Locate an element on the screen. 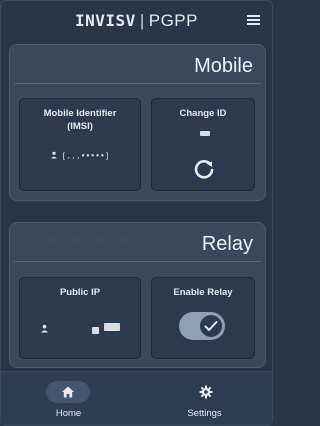  public-ip-card: Public IP is located at coordinates (80, 318).